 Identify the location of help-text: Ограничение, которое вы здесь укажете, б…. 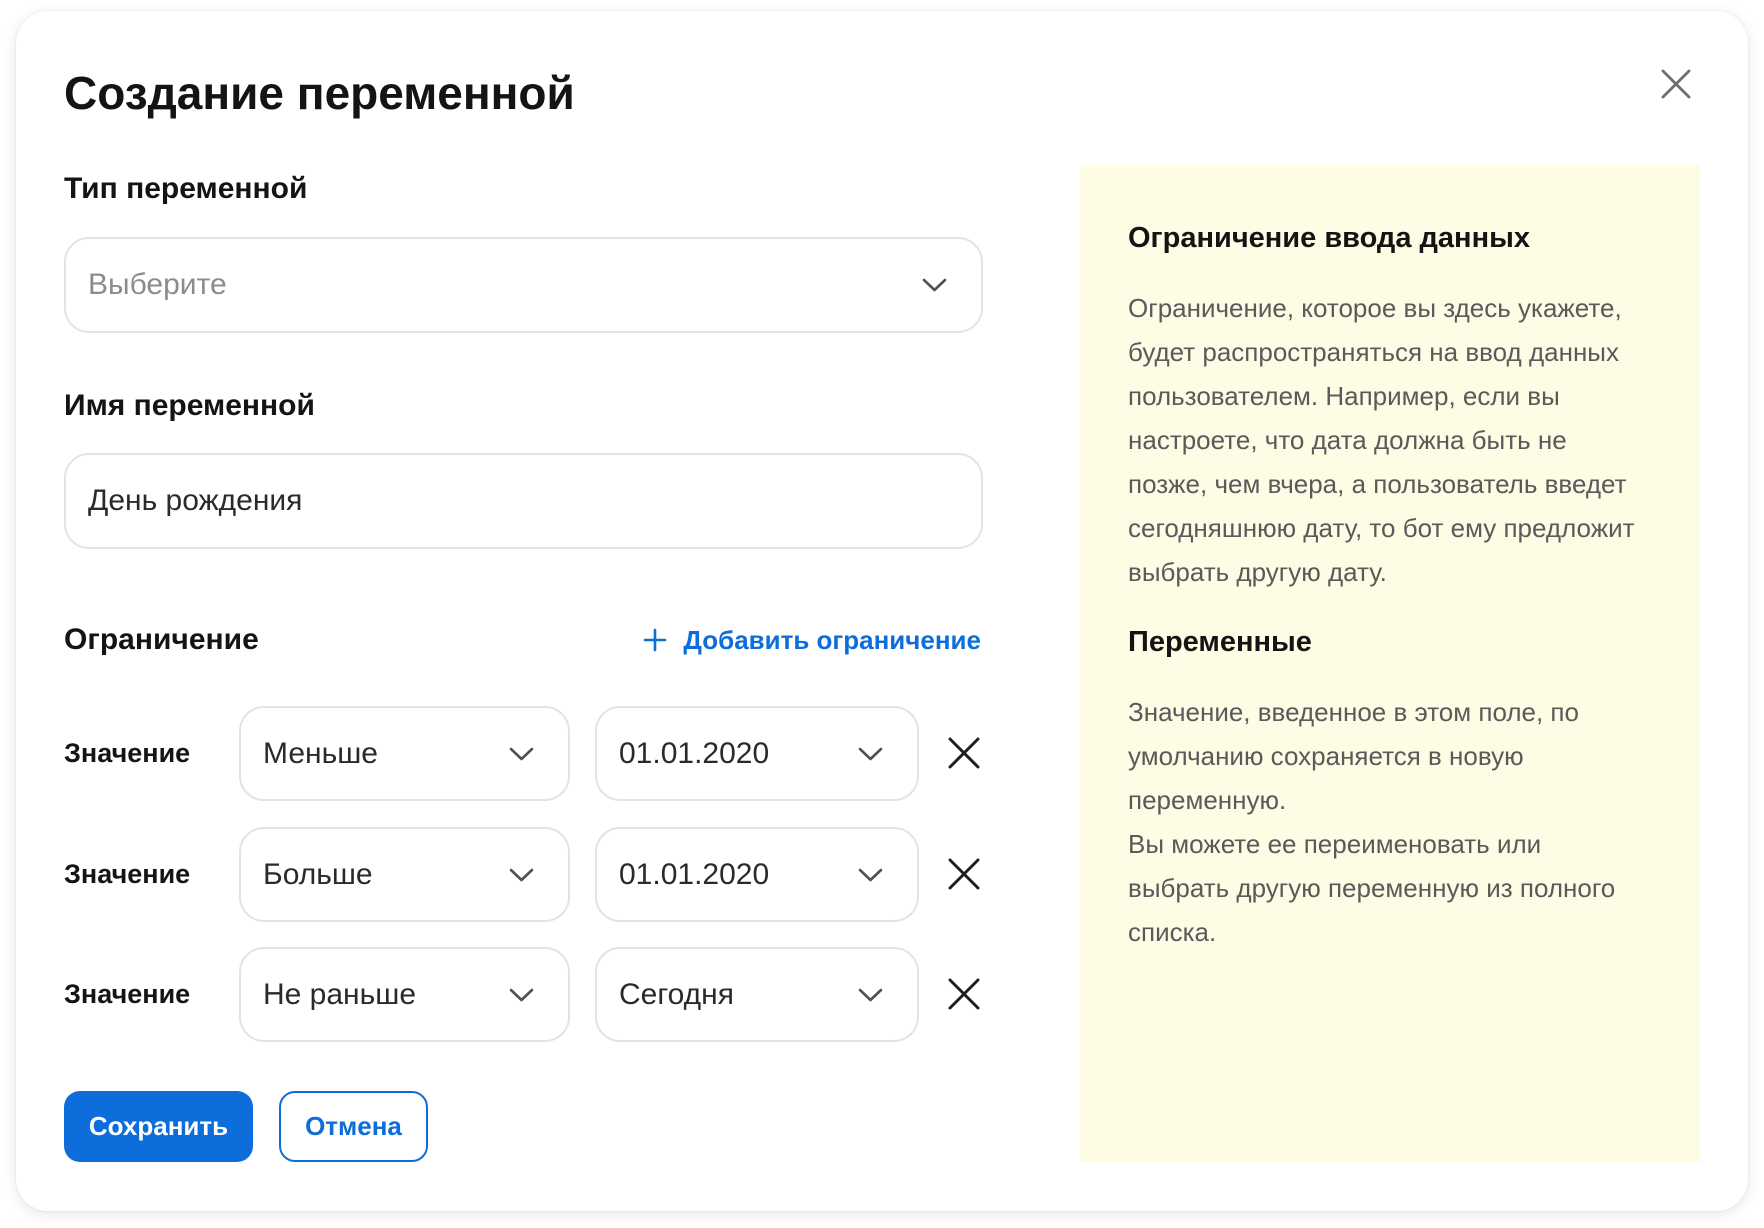
(1399, 440).